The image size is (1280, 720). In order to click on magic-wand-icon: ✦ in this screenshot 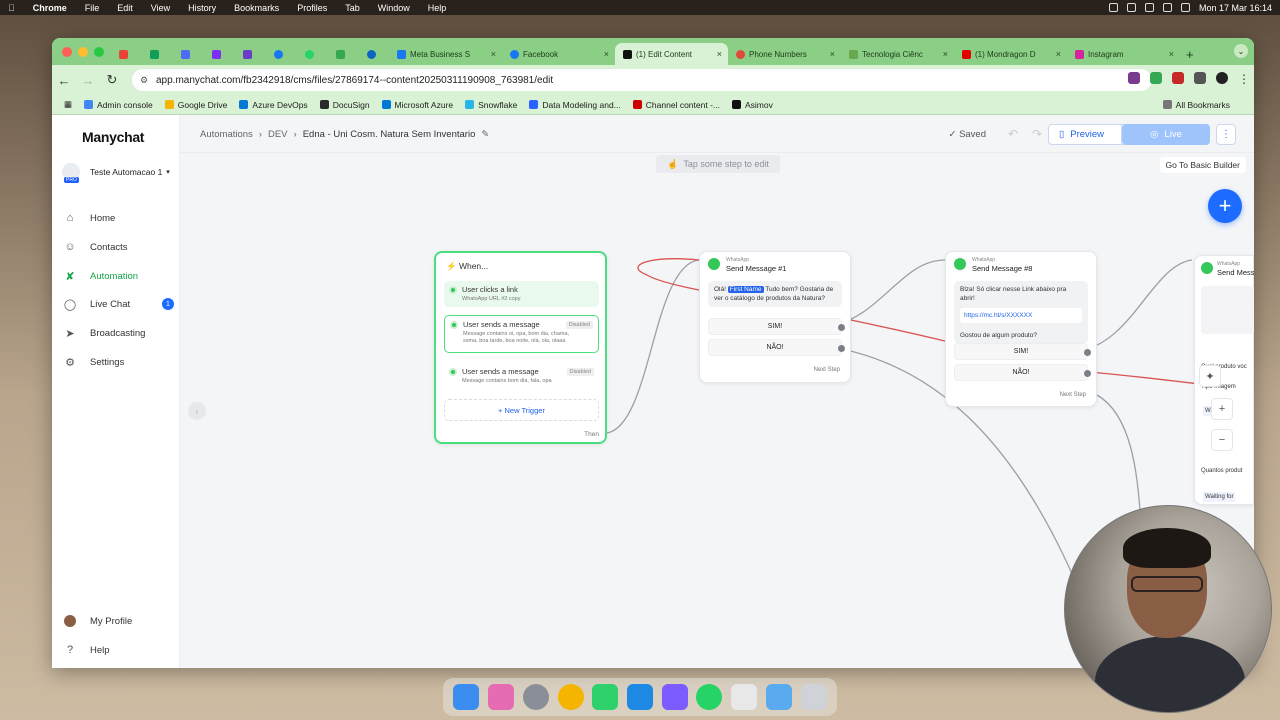, I will do `click(1210, 376)`.